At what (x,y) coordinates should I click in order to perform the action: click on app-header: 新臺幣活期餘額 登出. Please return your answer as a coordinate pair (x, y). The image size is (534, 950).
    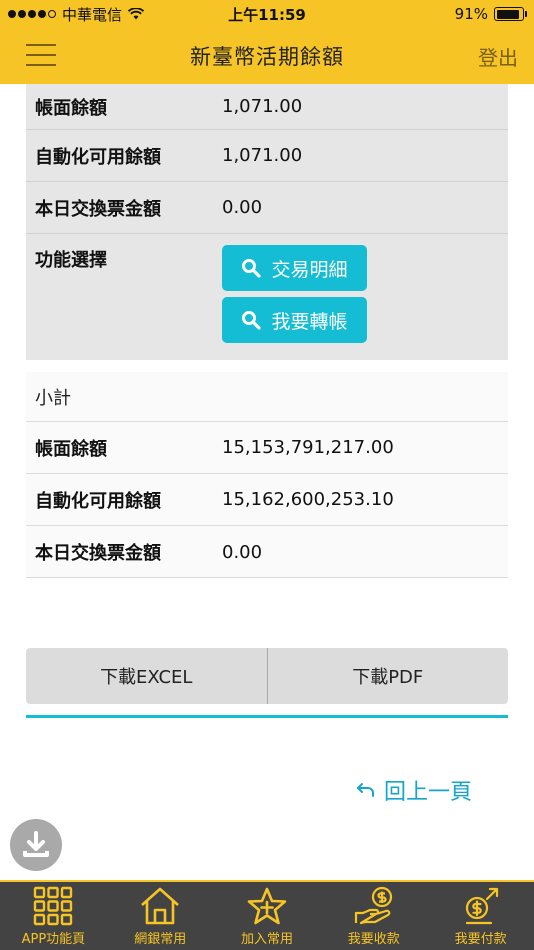
    Looking at the image, I should click on (267, 56).